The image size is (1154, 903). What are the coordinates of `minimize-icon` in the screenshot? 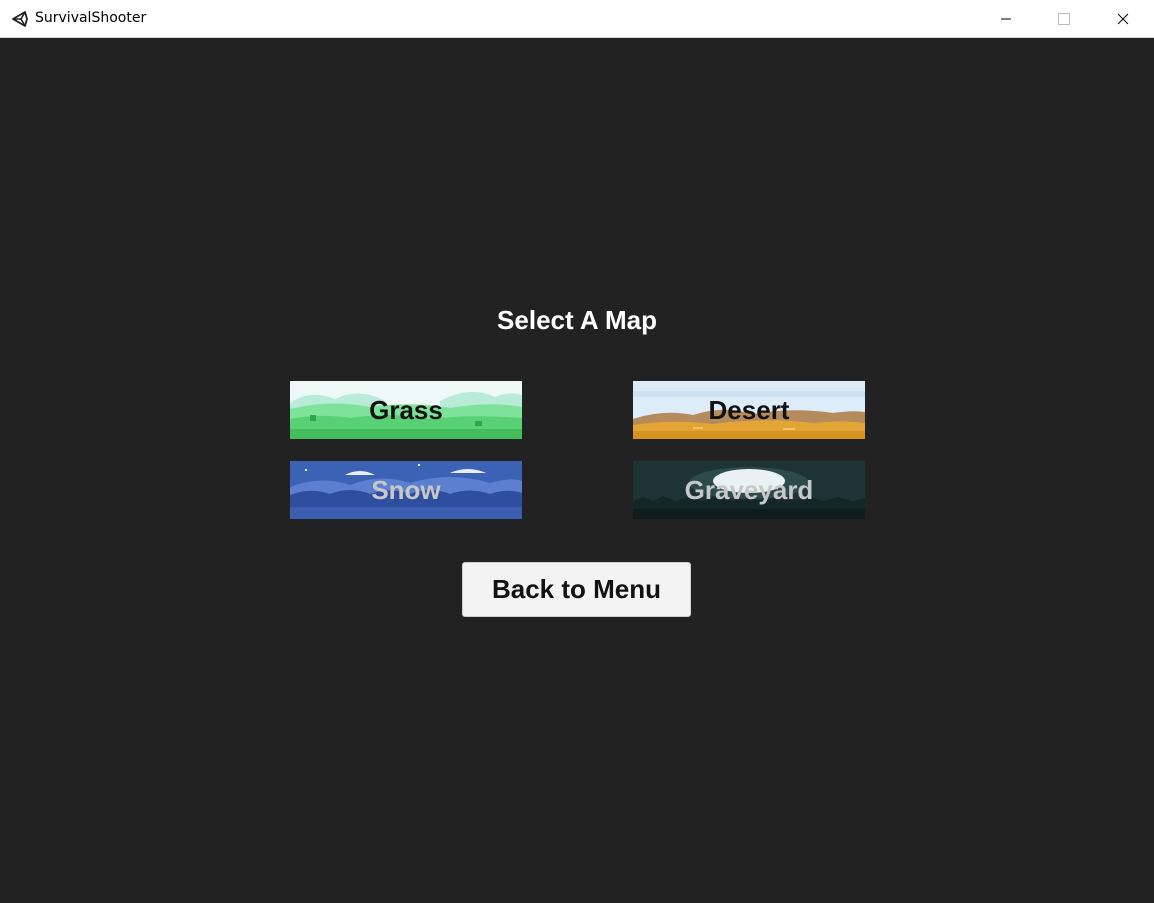 It's located at (1006, 19).